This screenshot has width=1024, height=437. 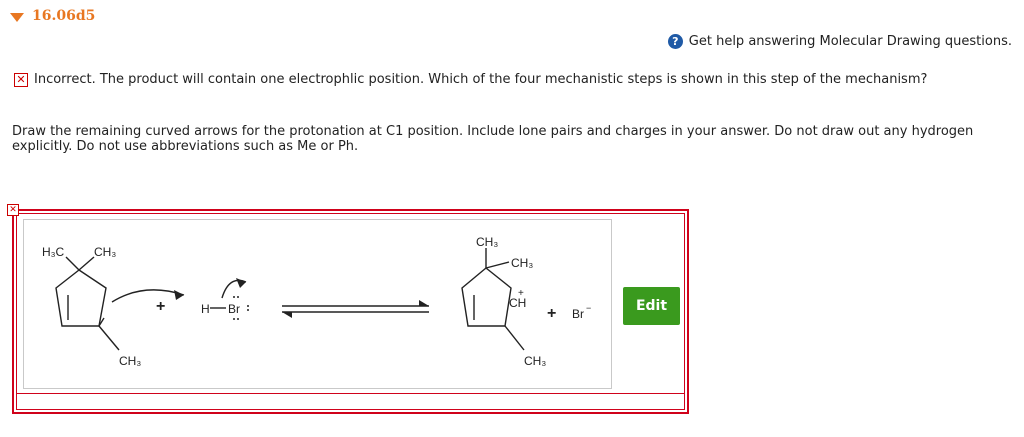 I want to click on product-label-ch3-right: CH₃, so click(x=522, y=263).